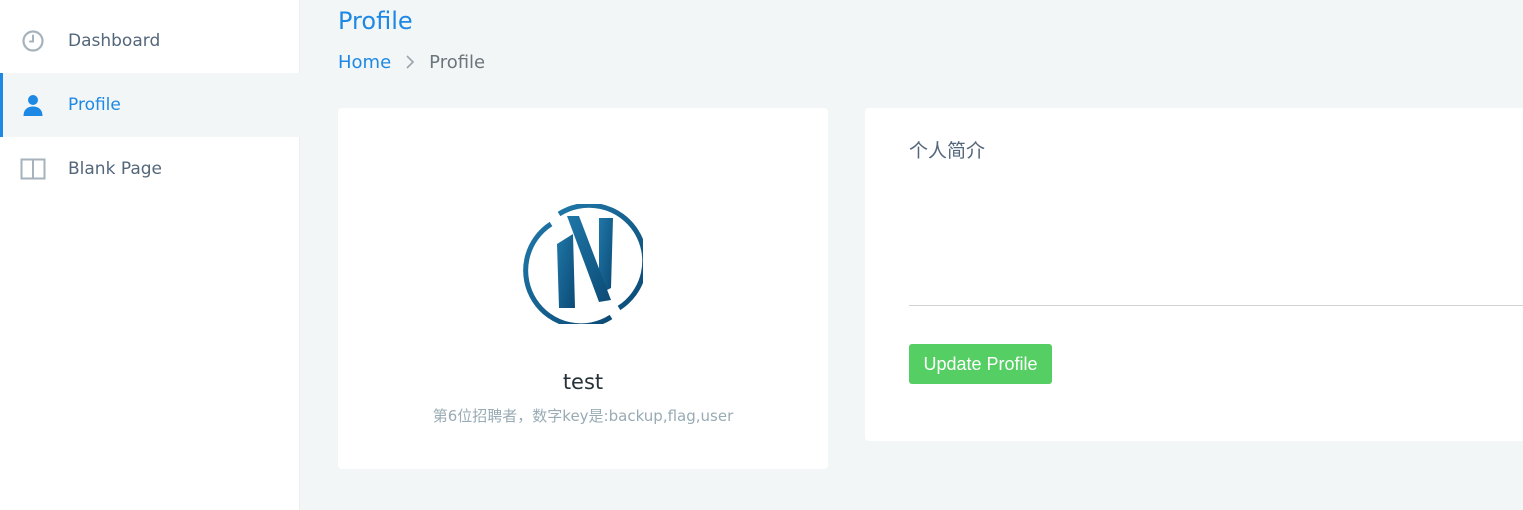 Image resolution: width=1523 pixels, height=510 pixels. Describe the element at coordinates (947, 151) in the screenshot. I see `bio-label: 个人简介` at that location.